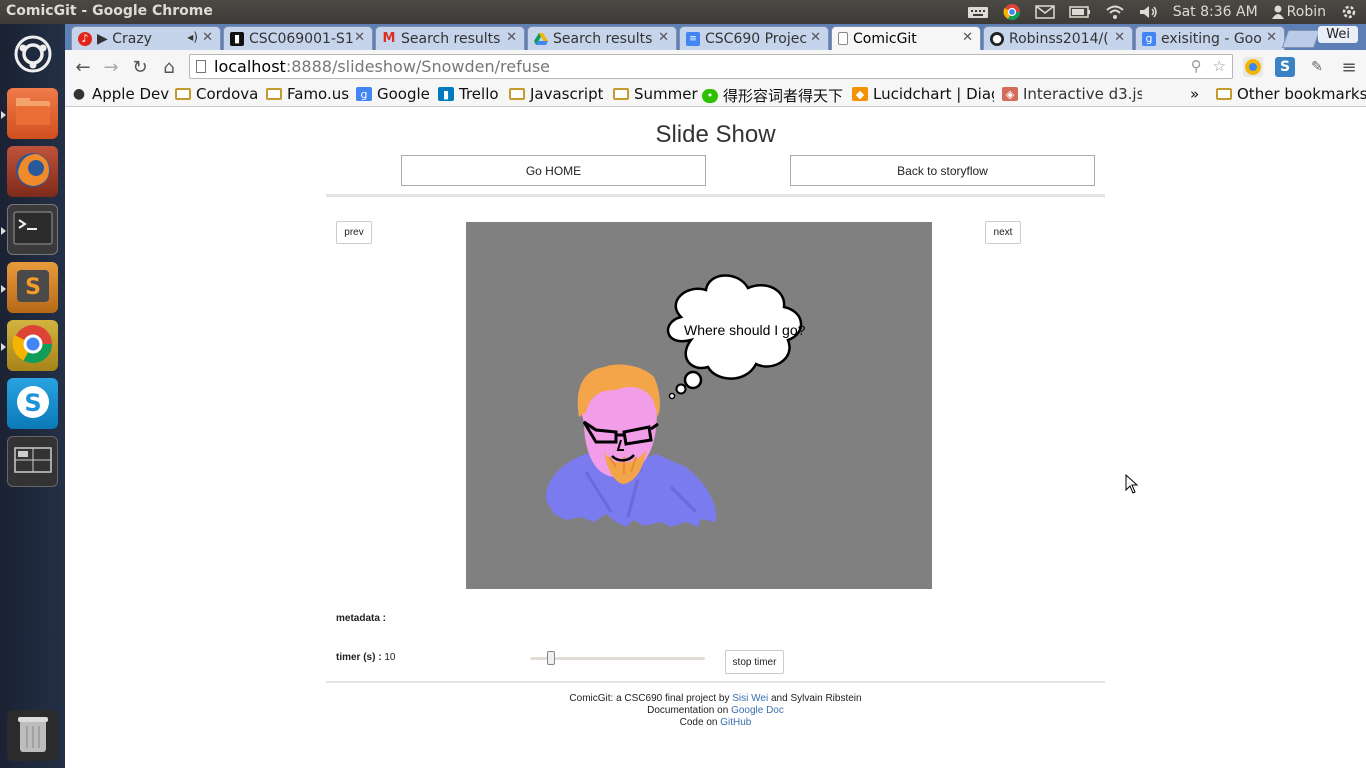 The height and width of the screenshot is (768, 1366). I want to click on bookmark-javascript: Javascript, so click(556, 94).